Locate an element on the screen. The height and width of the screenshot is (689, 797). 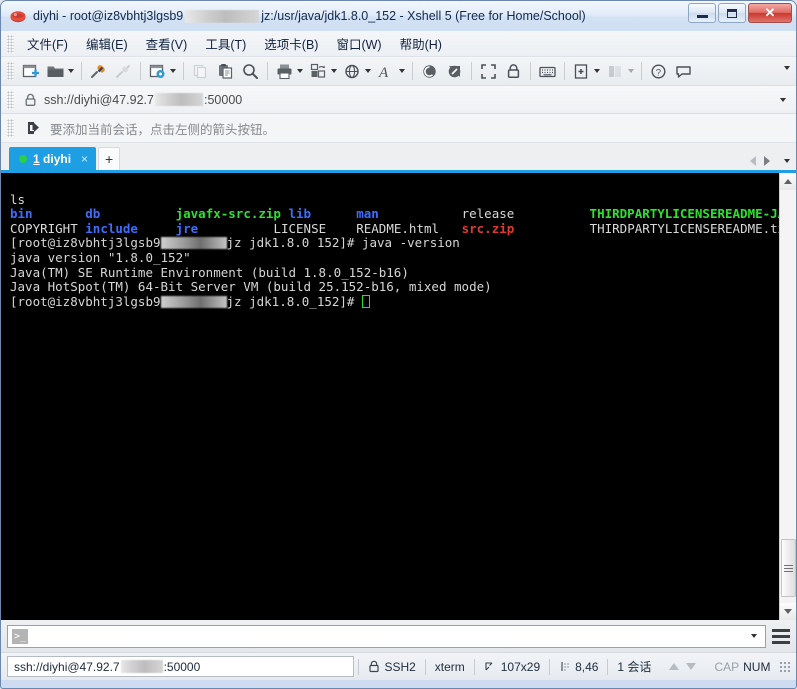
paste-icon is located at coordinates (225, 71).